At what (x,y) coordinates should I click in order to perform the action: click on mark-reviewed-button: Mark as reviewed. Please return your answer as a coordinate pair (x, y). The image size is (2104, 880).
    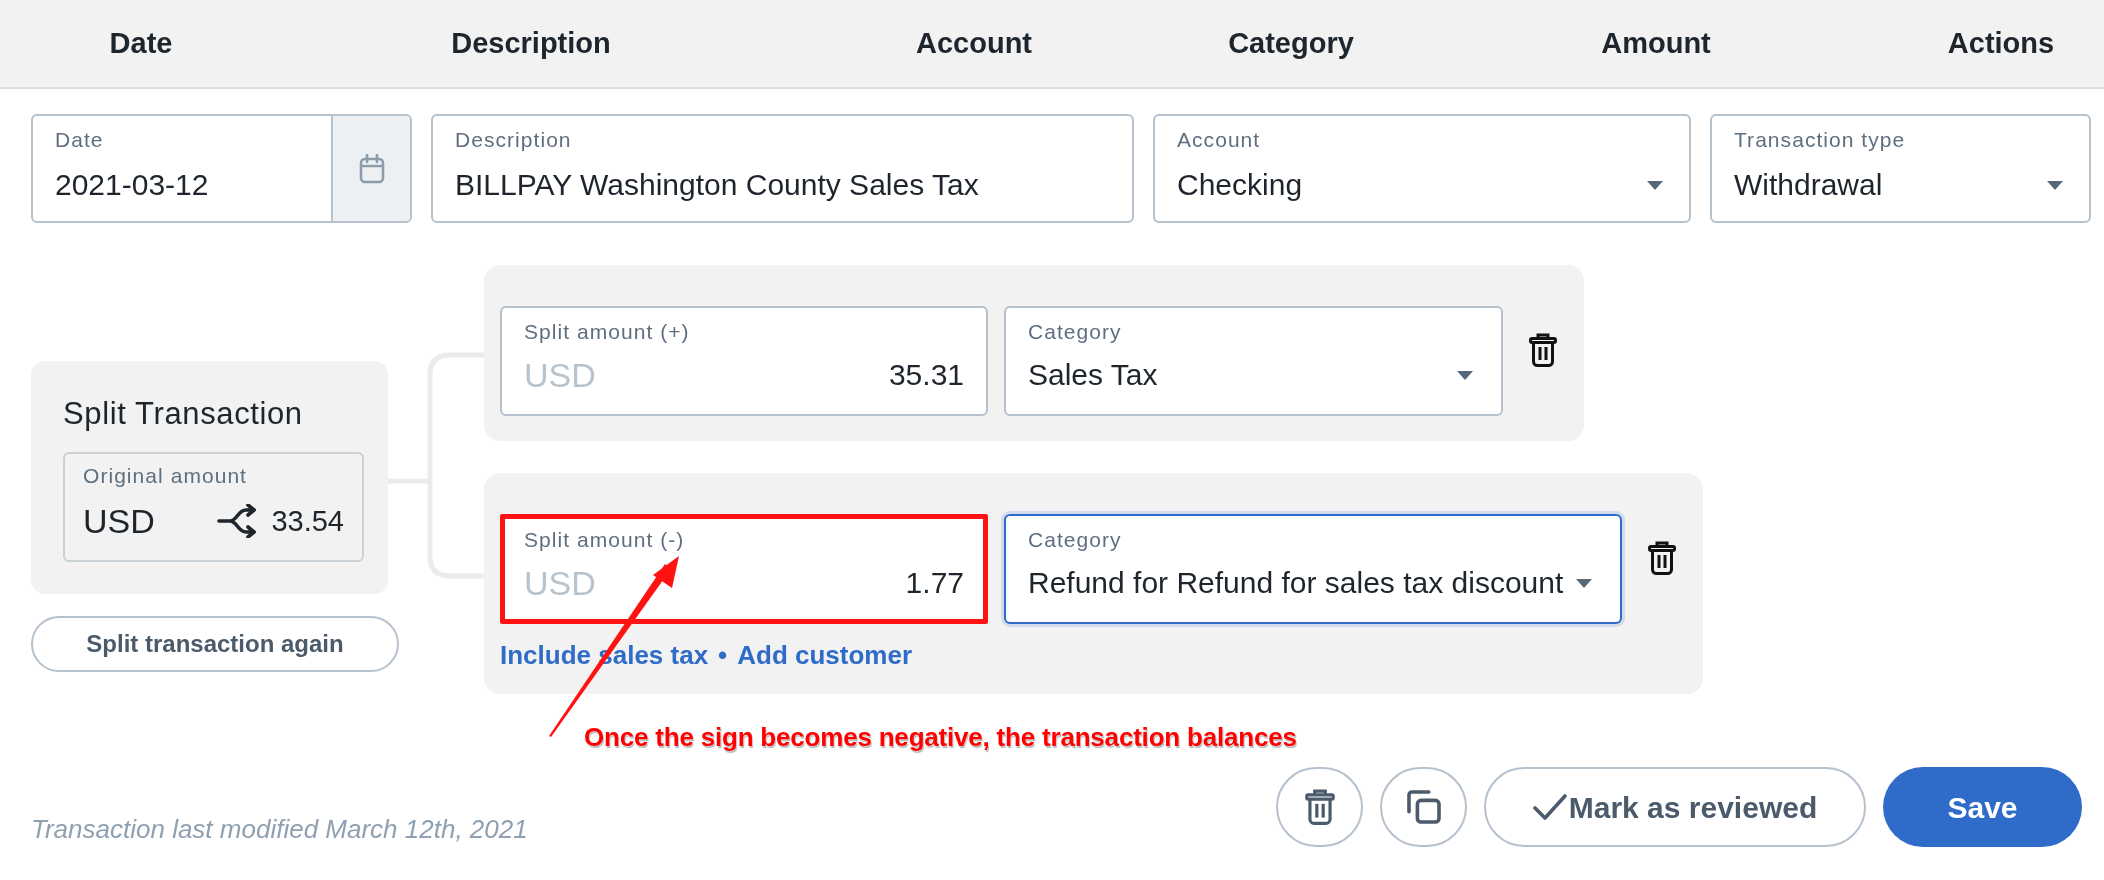
    Looking at the image, I should click on (1675, 807).